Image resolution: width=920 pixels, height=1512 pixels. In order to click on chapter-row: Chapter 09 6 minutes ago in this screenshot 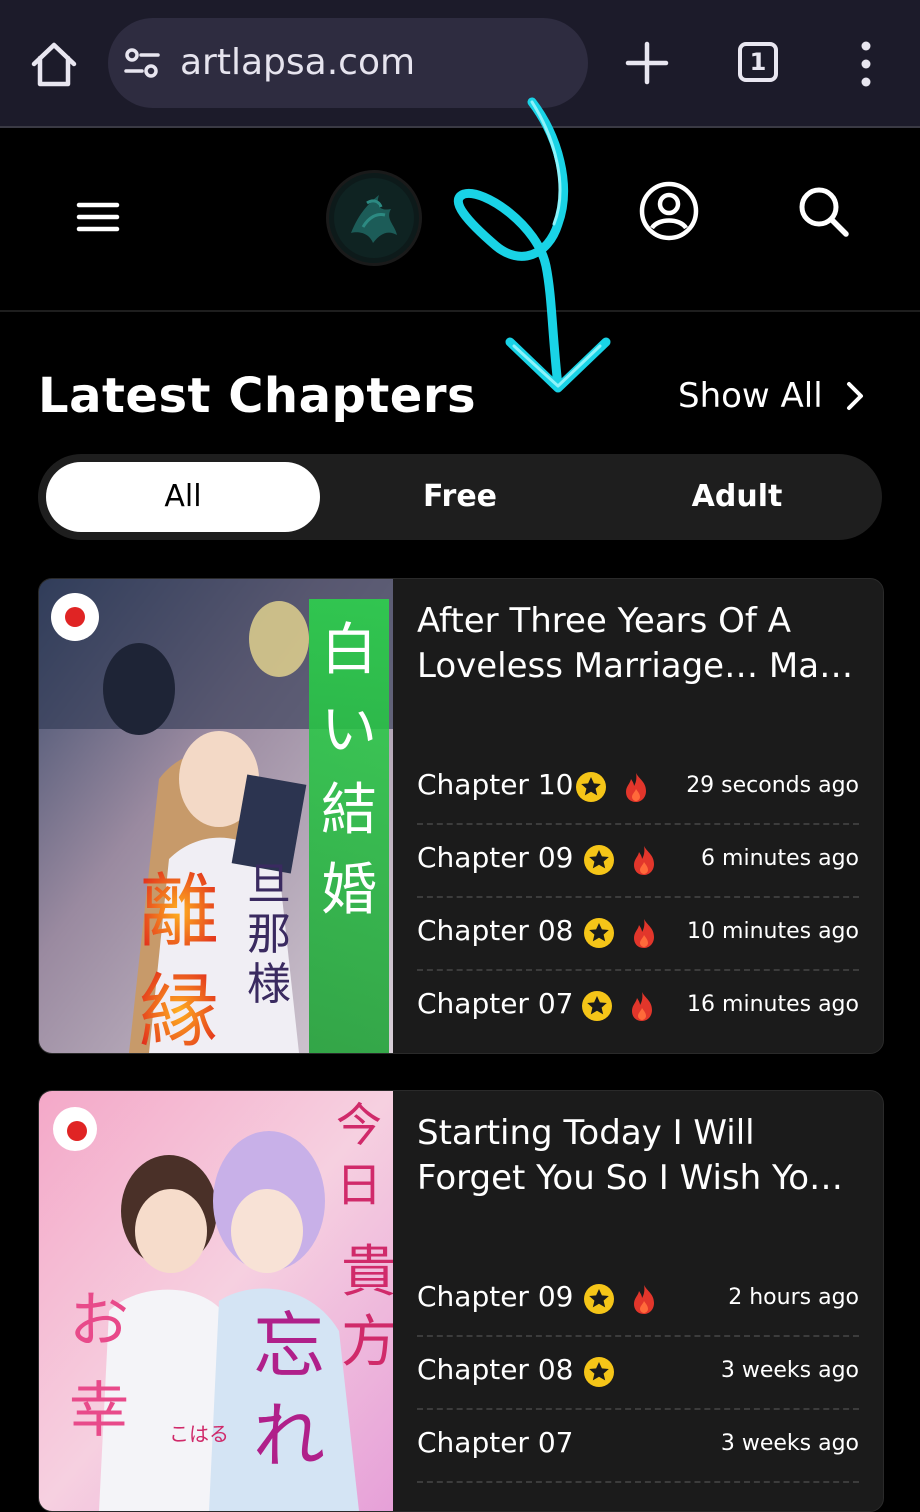, I will do `click(638, 861)`.